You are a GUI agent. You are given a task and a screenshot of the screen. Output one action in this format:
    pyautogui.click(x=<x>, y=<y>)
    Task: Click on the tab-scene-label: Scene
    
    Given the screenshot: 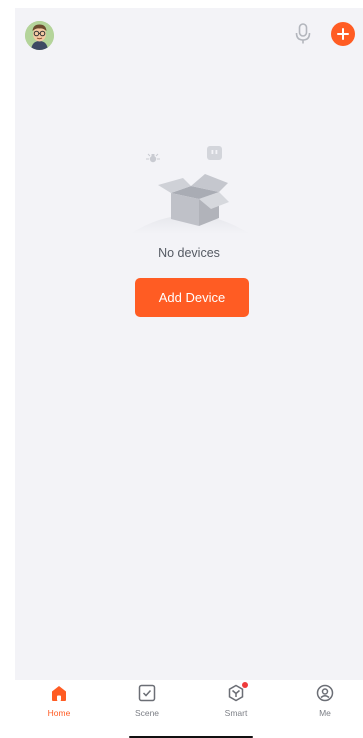 What is the action you would take?
    pyautogui.click(x=147, y=713)
    